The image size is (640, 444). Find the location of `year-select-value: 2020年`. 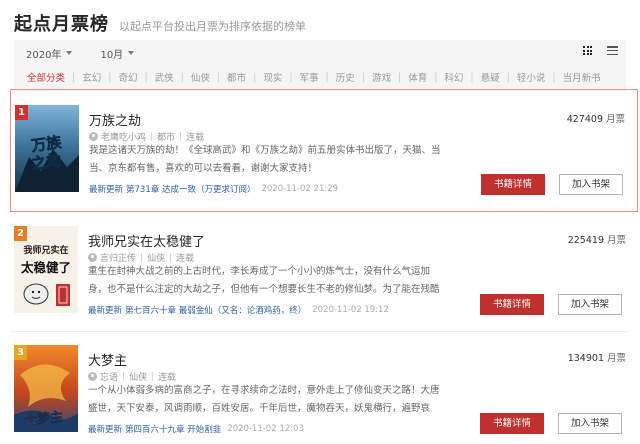

year-select-value: 2020年 is located at coordinates (44, 55).